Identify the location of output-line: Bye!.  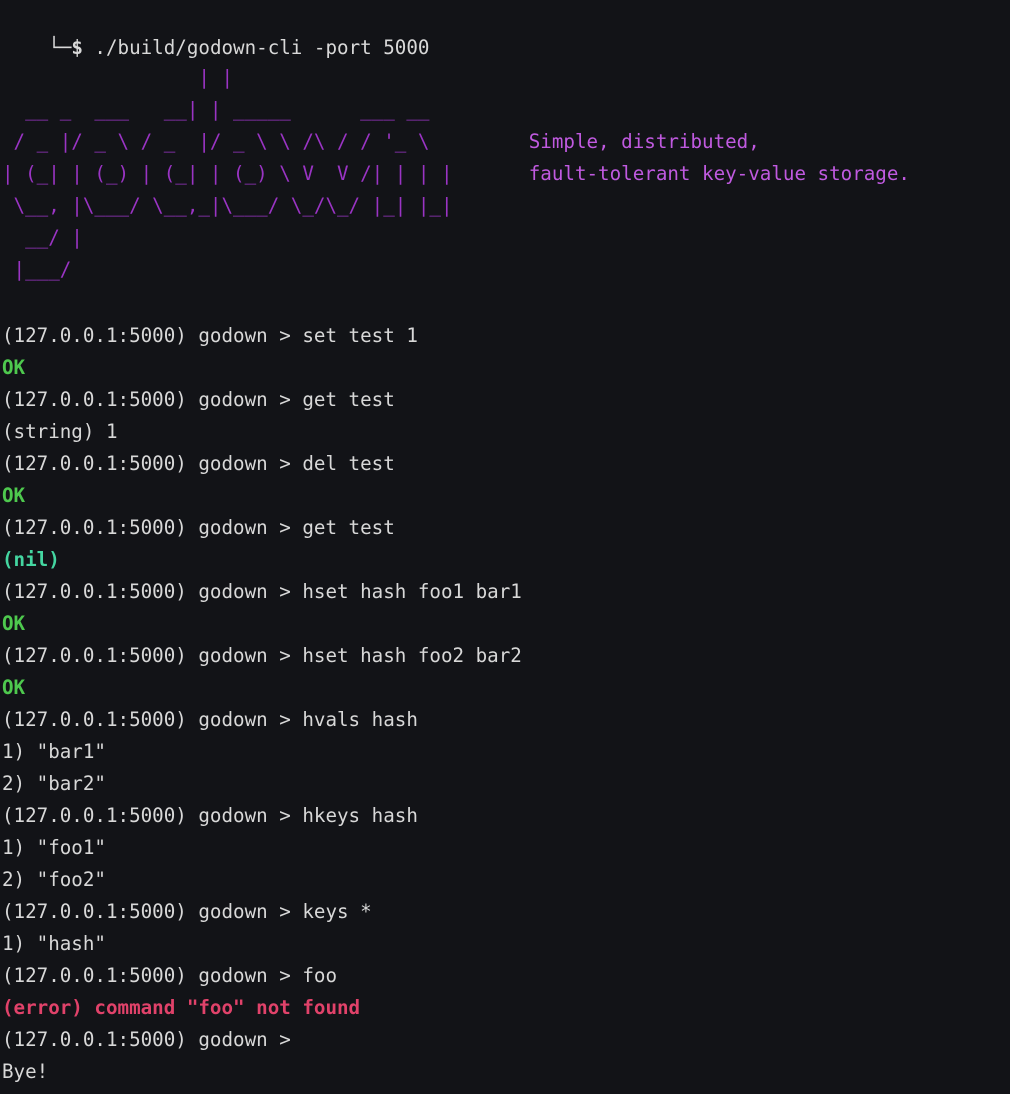
(262, 1072).